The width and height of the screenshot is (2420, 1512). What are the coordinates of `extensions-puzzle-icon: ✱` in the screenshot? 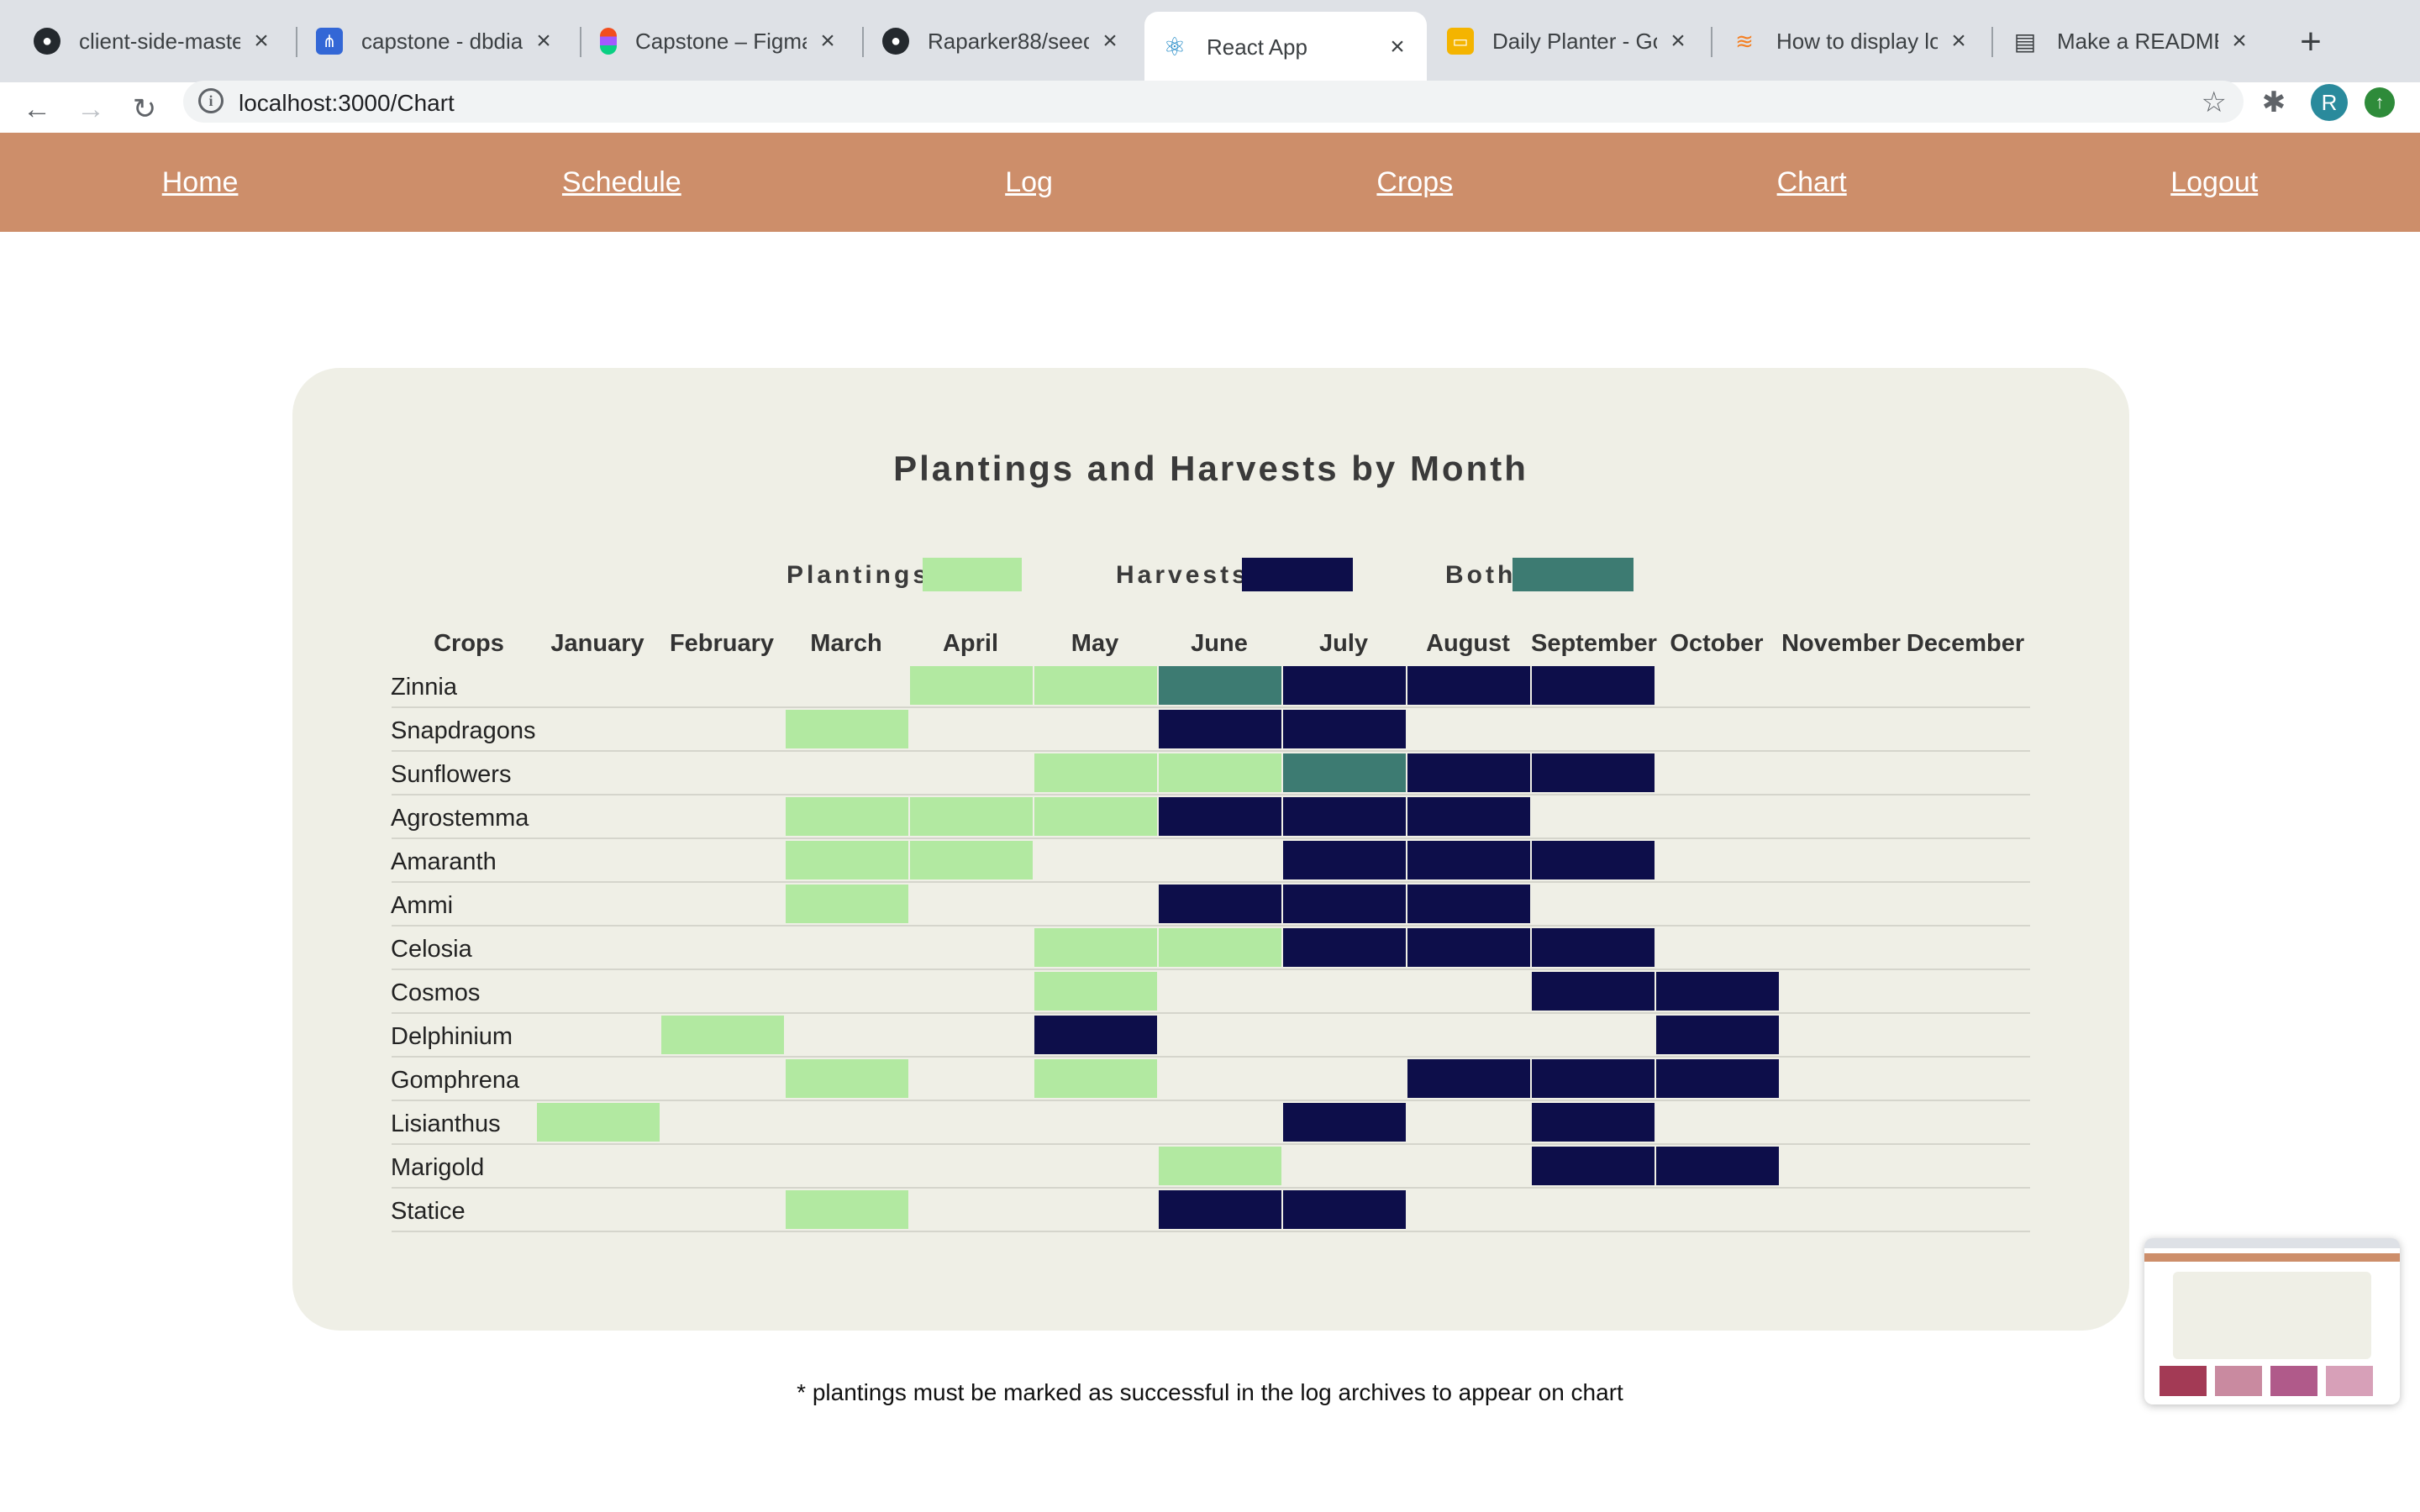 It's located at (2273, 102).